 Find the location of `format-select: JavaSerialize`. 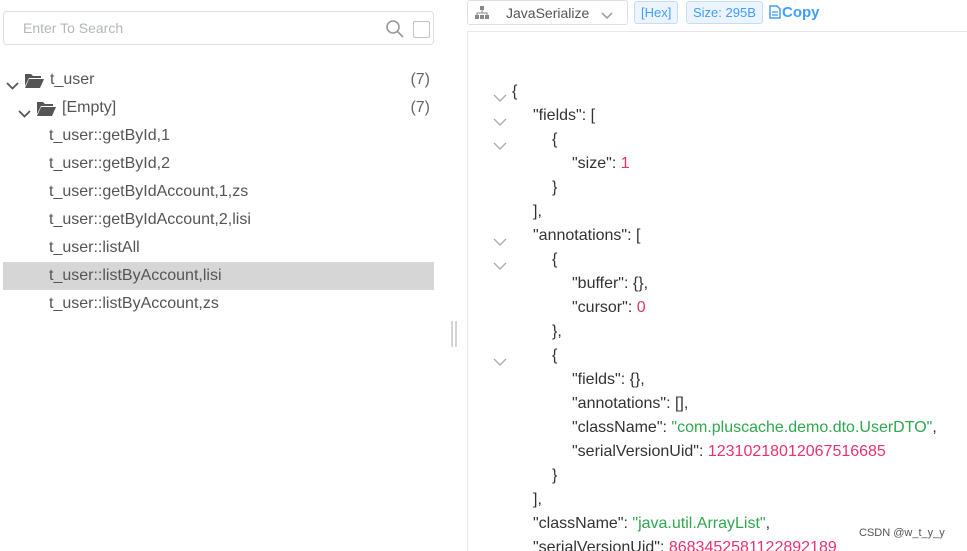

format-select: JavaSerialize is located at coordinates (547, 12).